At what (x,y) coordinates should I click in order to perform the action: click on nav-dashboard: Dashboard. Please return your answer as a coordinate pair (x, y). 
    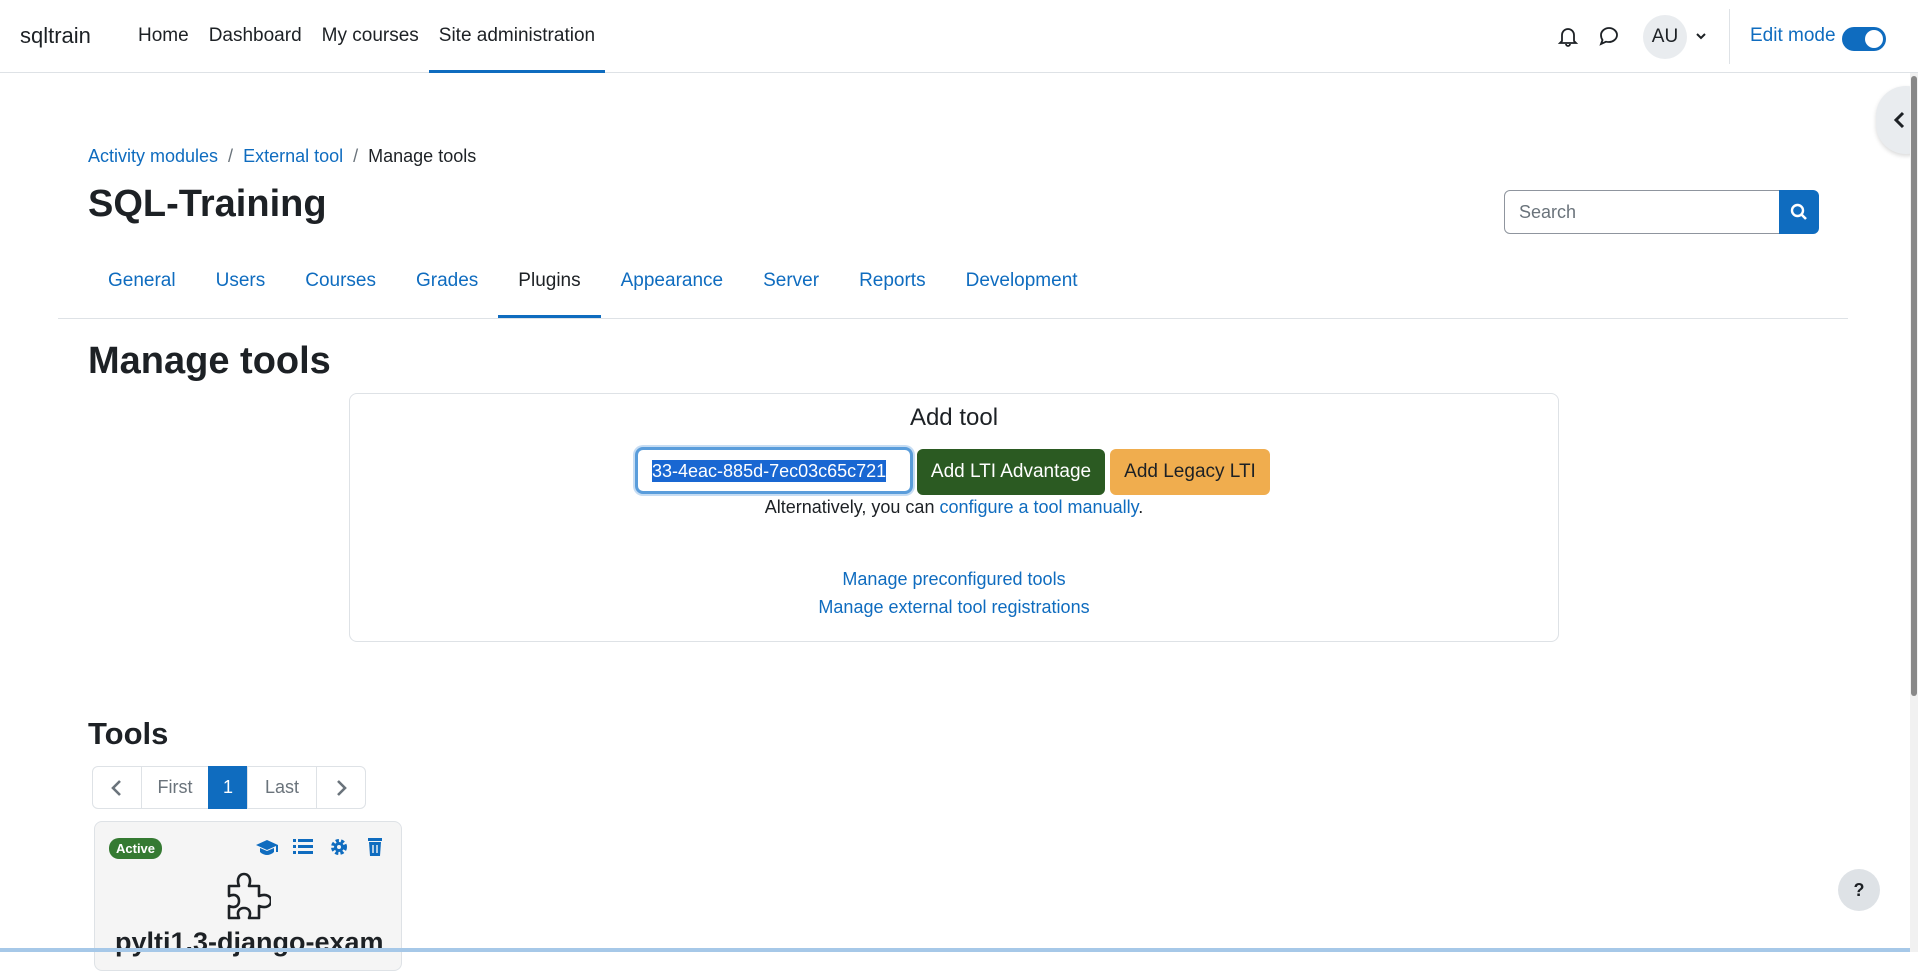
    Looking at the image, I should click on (255, 36).